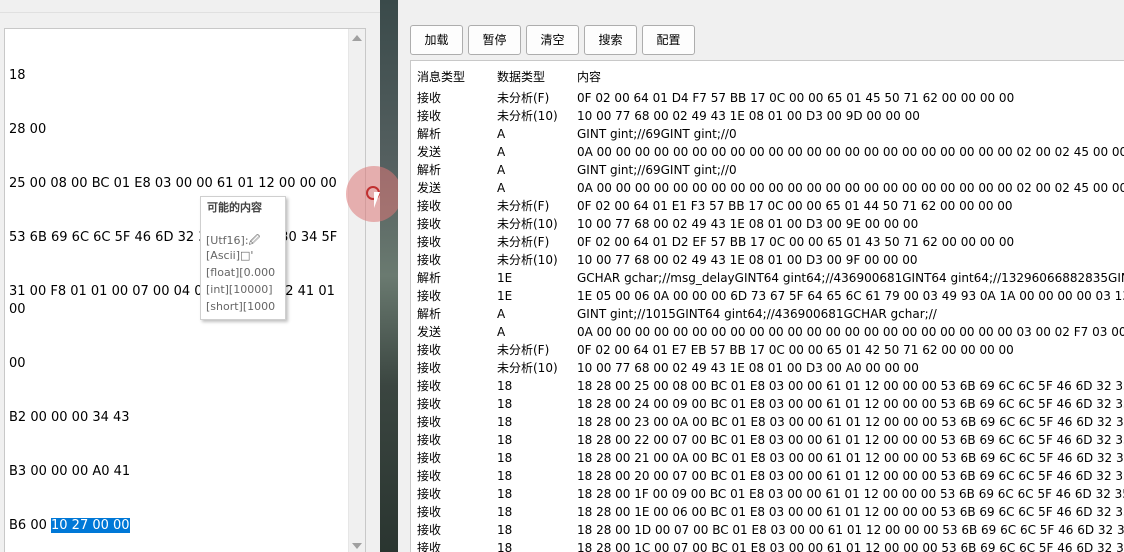 This screenshot has width=1124, height=552. I want to click on config-button: 配置, so click(668, 40).